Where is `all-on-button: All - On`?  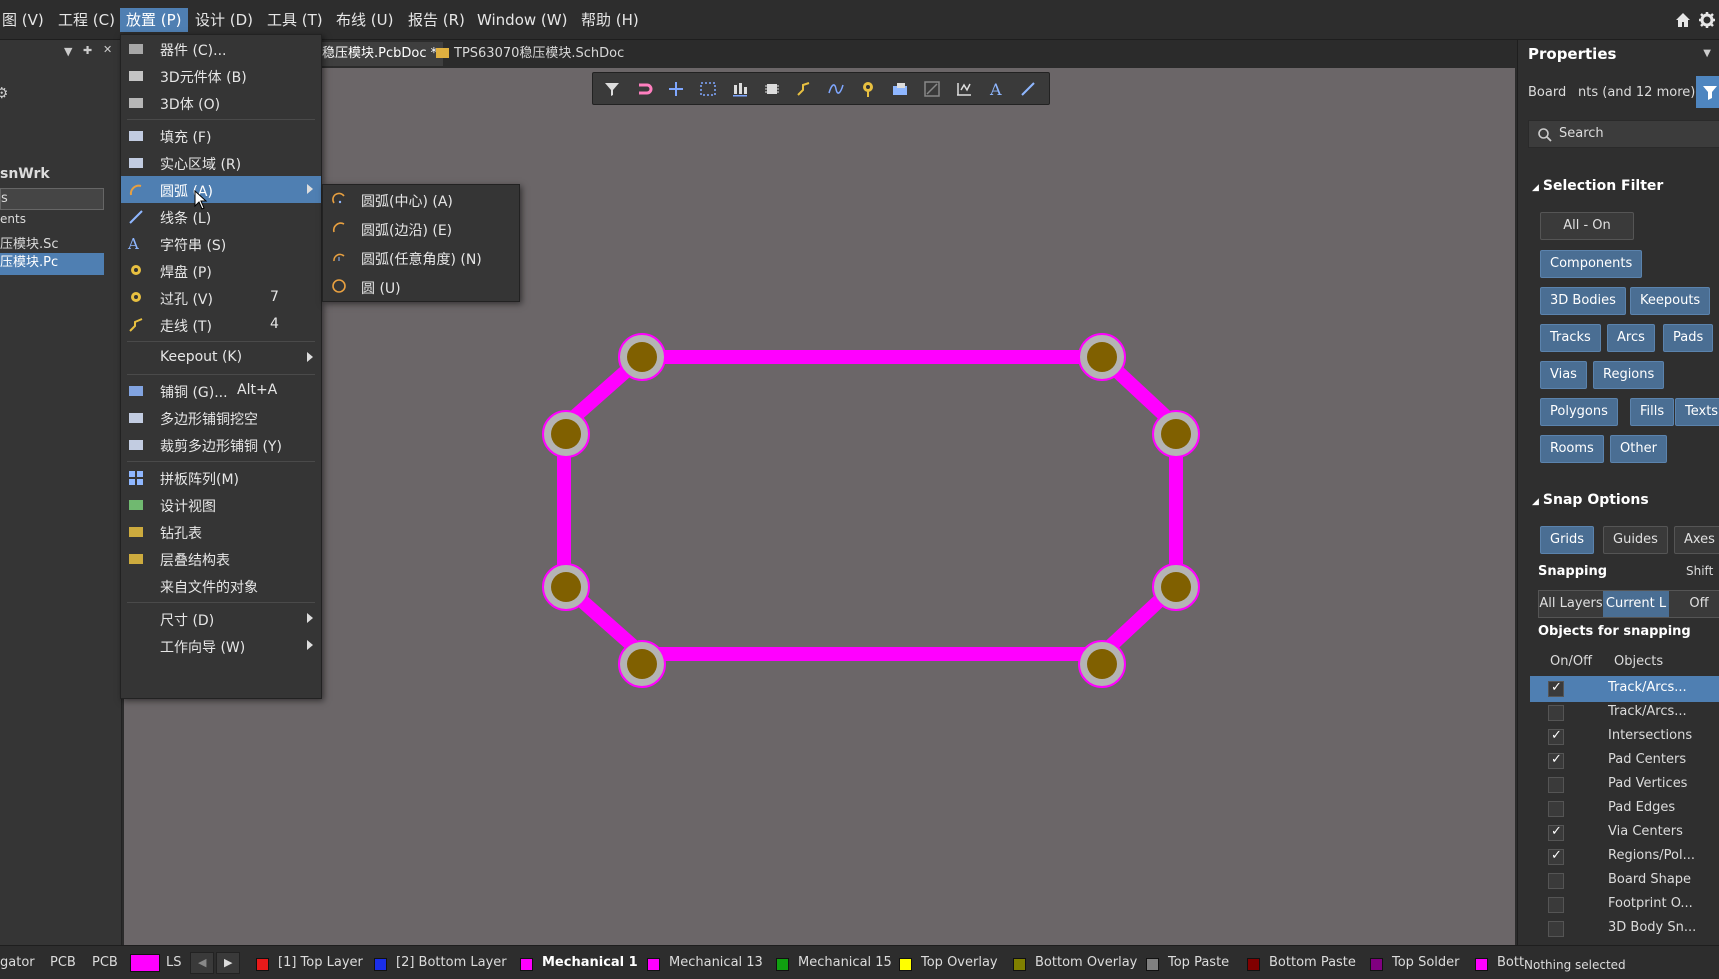 all-on-button: All - On is located at coordinates (1587, 226).